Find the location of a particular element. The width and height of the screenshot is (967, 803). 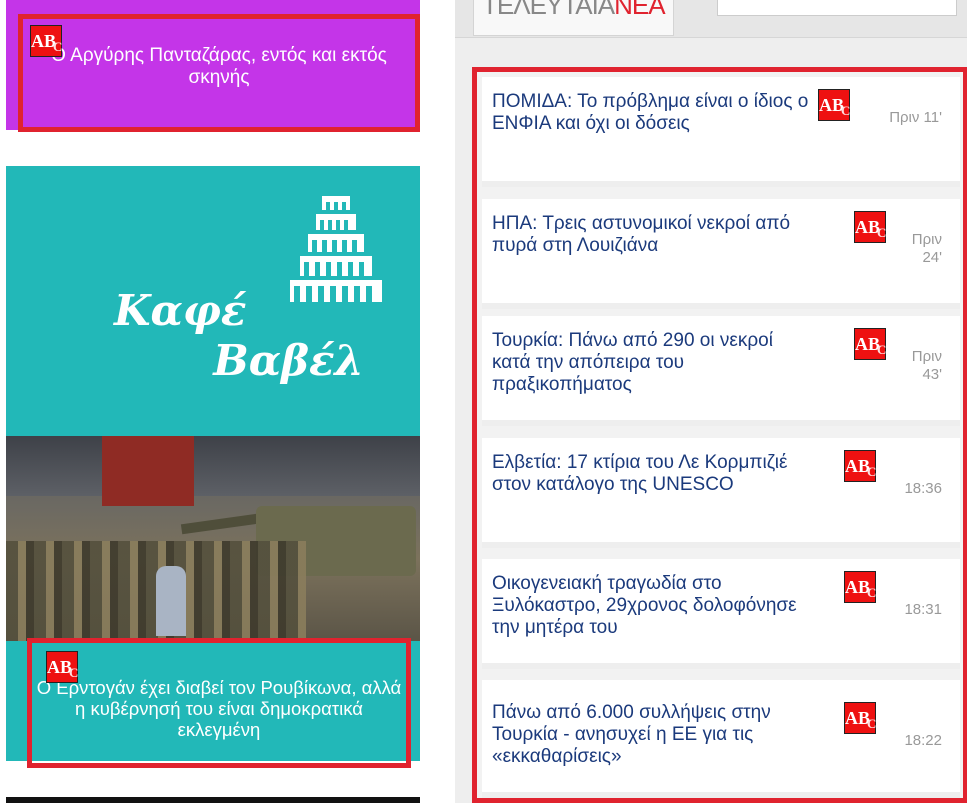

news-photo-turkey-coup is located at coordinates (213, 538).